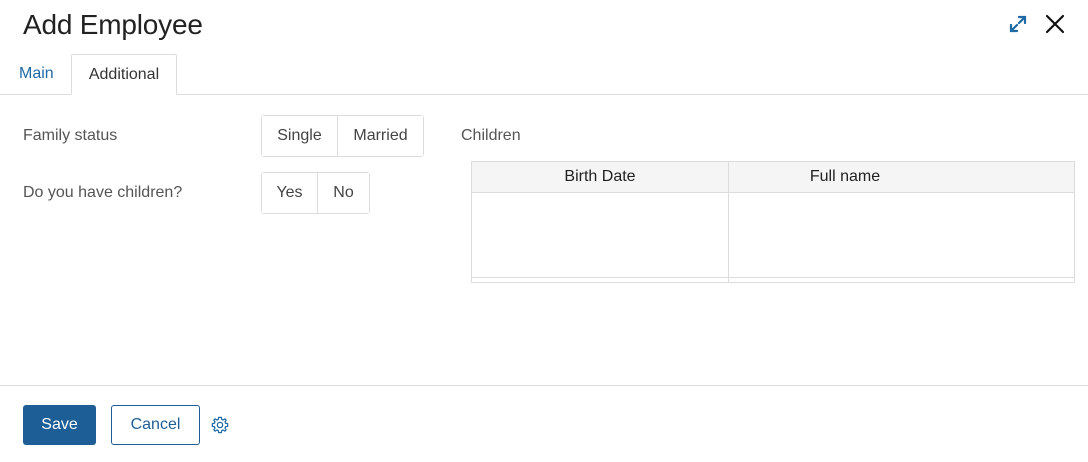 This screenshot has height=462, width=1088. I want to click on have-children-toggle: Yes No, so click(315, 193).